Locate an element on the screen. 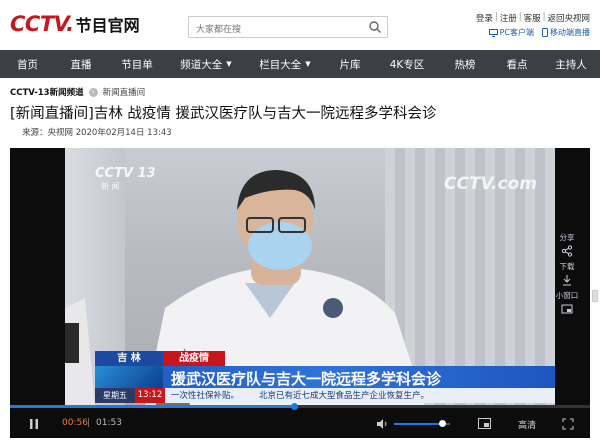 This screenshot has width=600, height=446. site-header: CCTV. 节目官网 登录 | 注册 | 客服 | 返回央视网 PC客户端 移 is located at coordinates (300, 25).